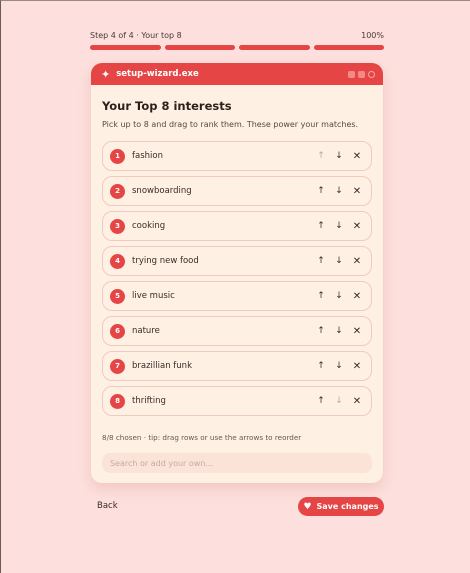 This screenshot has width=470, height=573. I want to click on rank-badge: 4, so click(117, 261).